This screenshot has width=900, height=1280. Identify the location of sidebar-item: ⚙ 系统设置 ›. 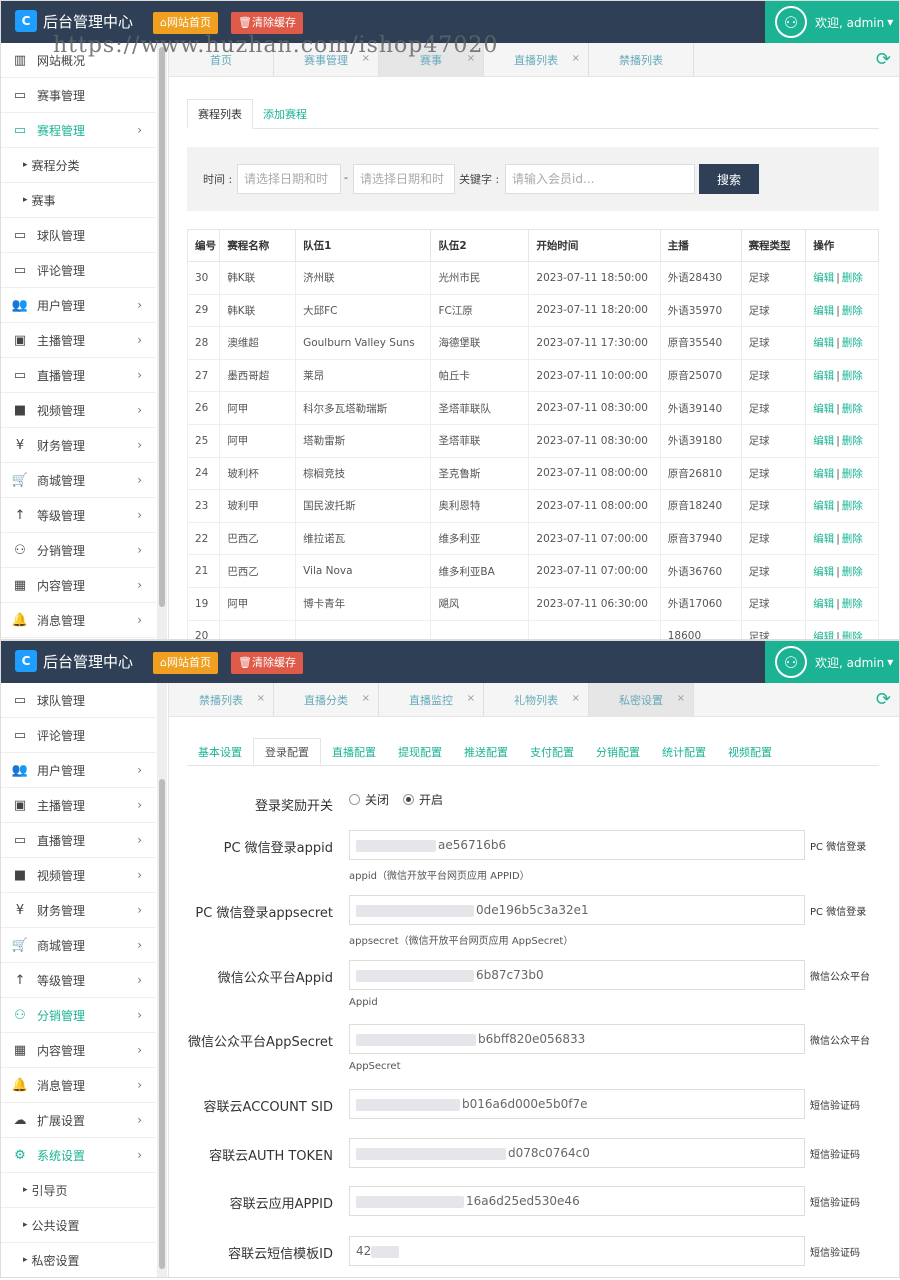
(78, 1155).